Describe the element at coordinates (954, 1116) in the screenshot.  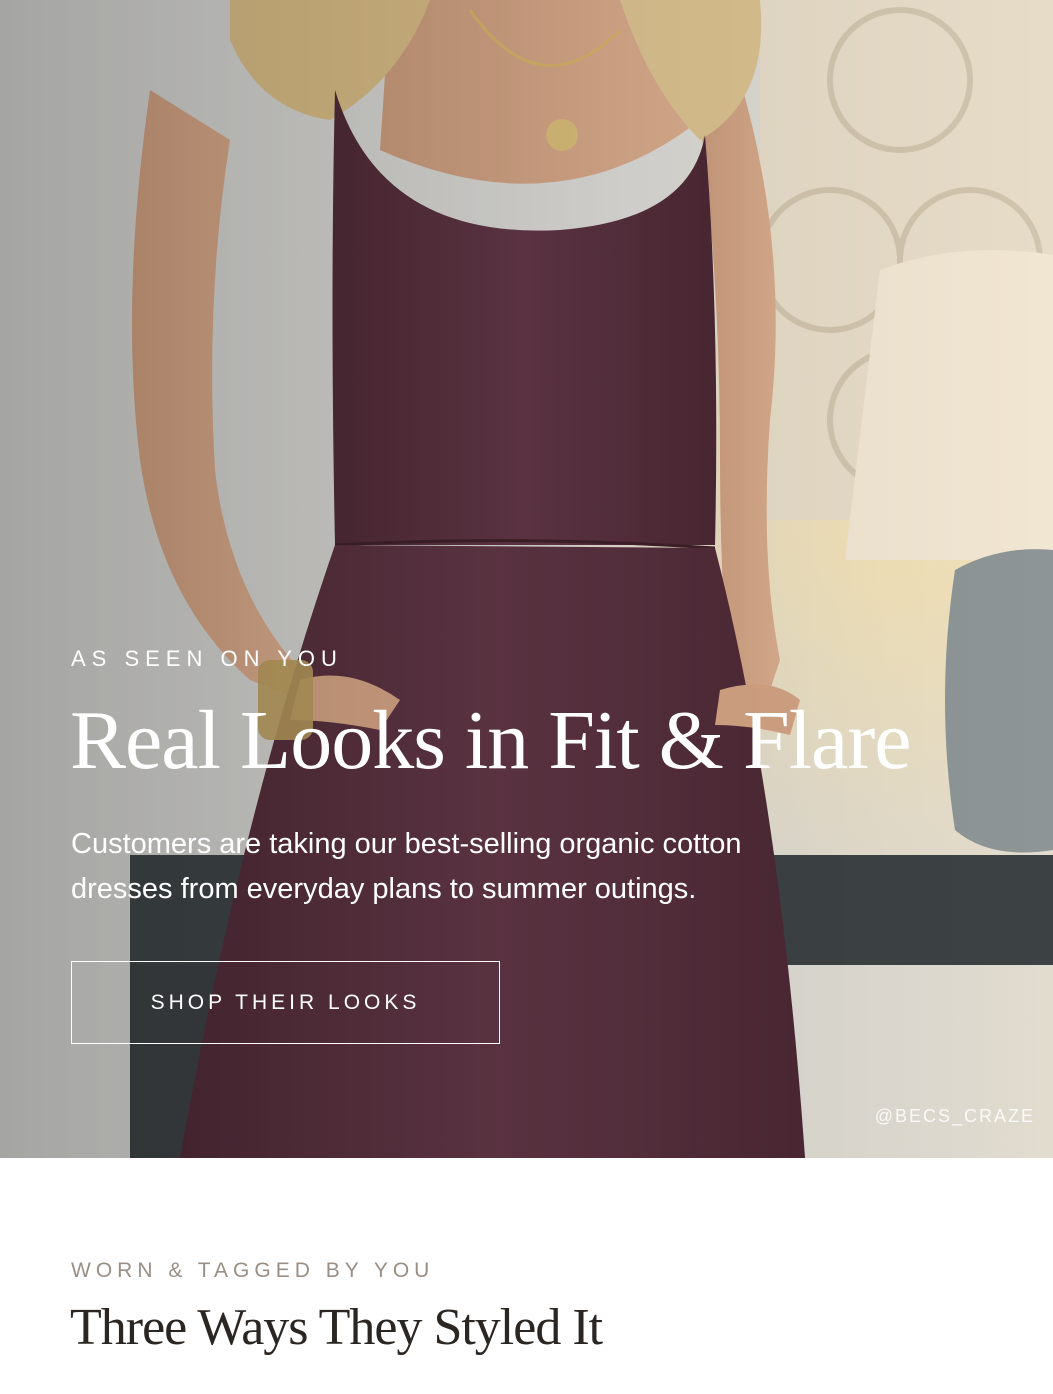
I see `photo-credit: @BECS_CRAZE` at that location.